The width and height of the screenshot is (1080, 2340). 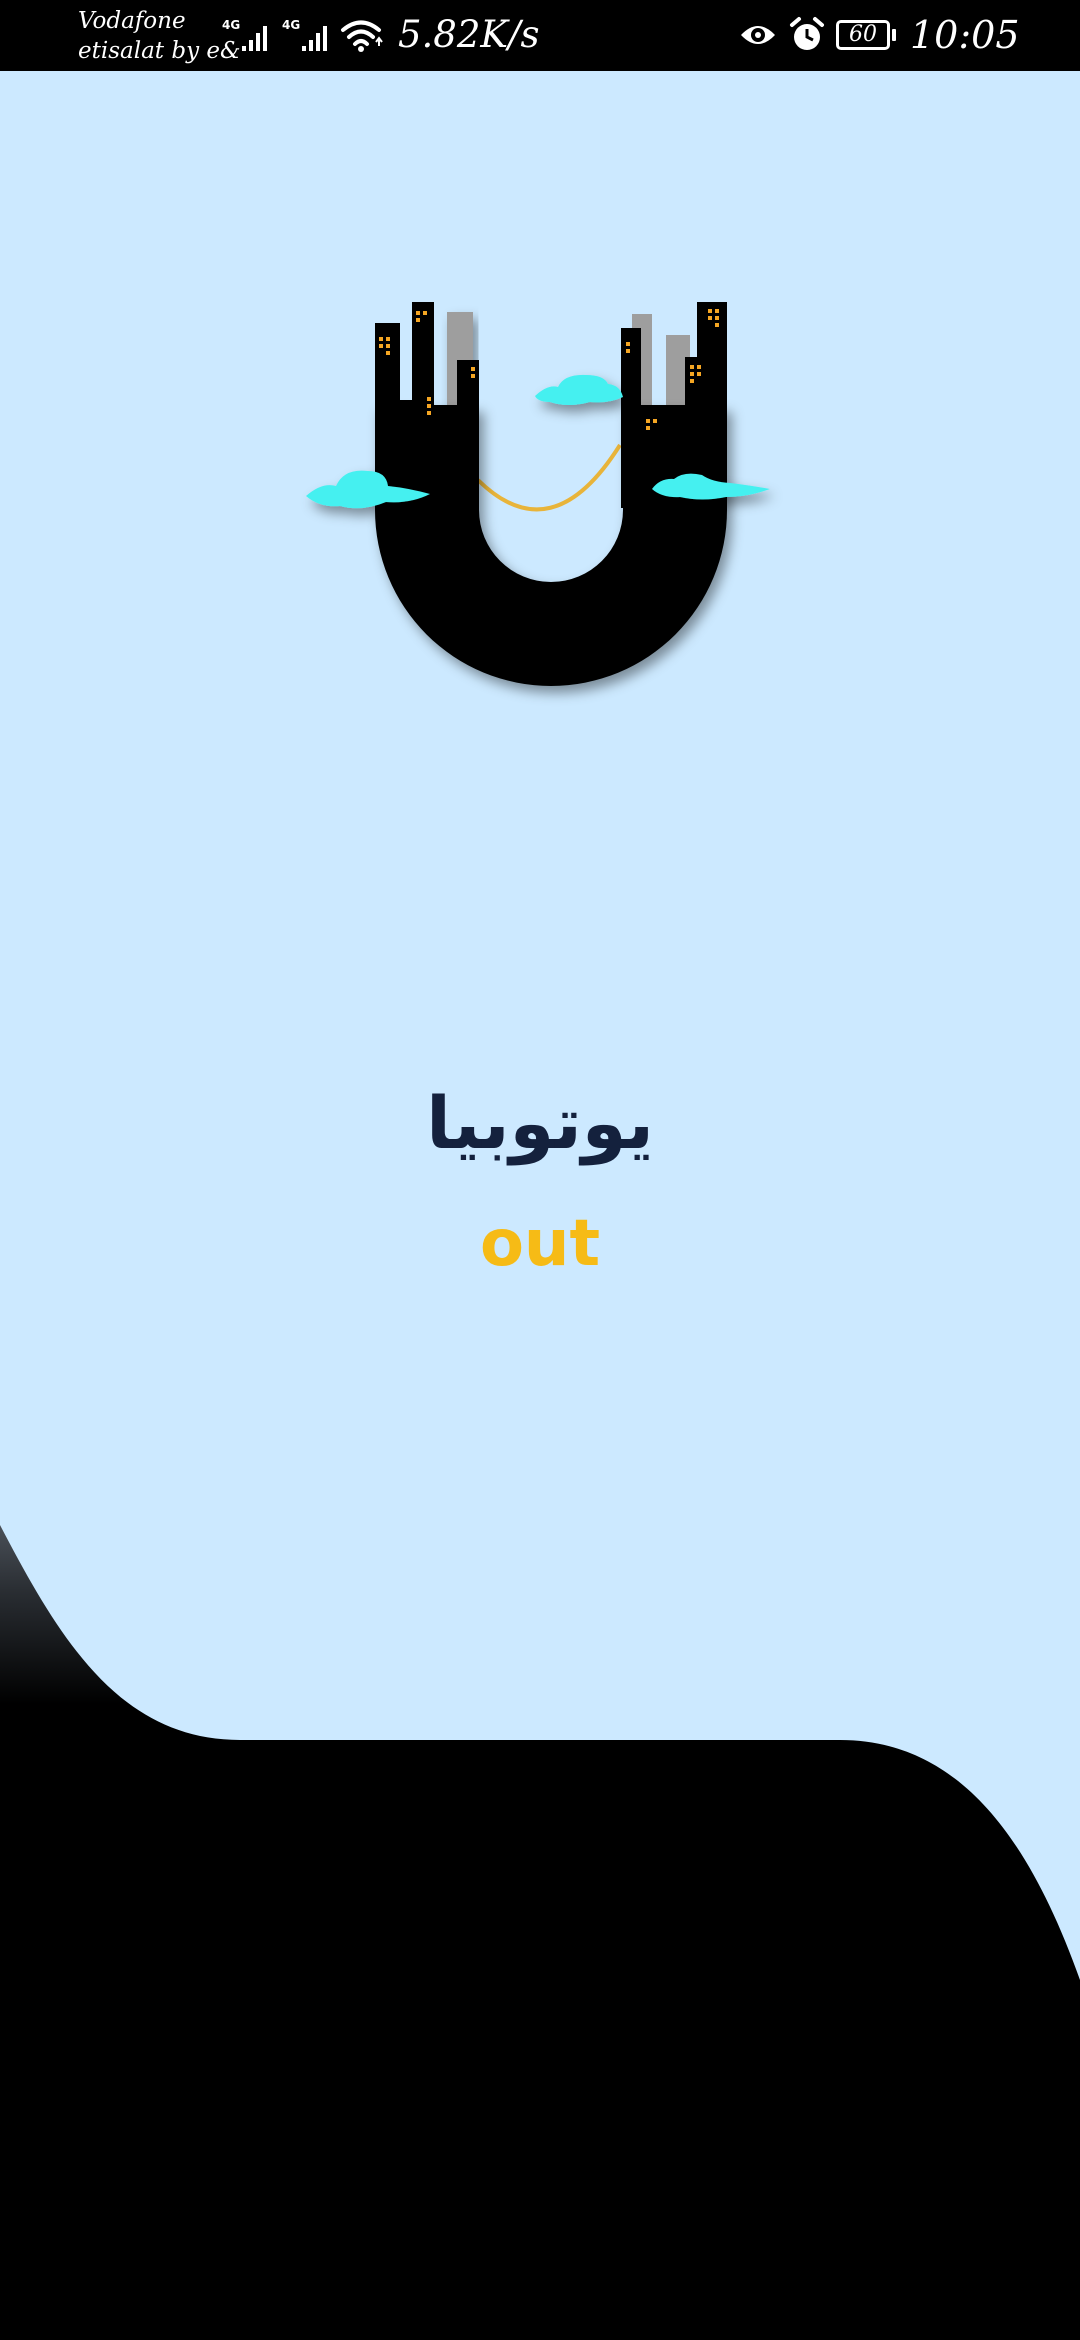 What do you see at coordinates (231, 25) in the screenshot?
I see `network-type-1: 4G` at bounding box center [231, 25].